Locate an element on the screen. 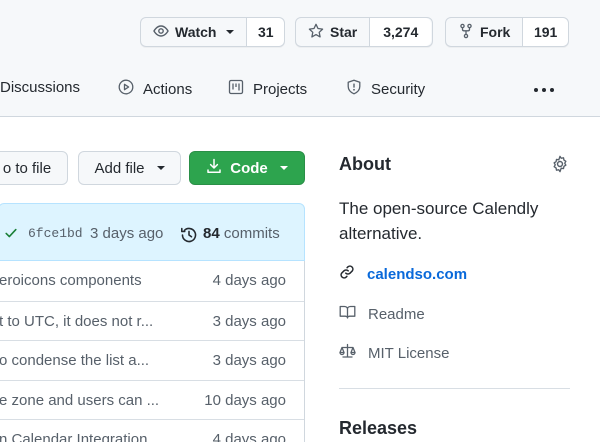  tab-actions: Actions is located at coordinates (155, 89).